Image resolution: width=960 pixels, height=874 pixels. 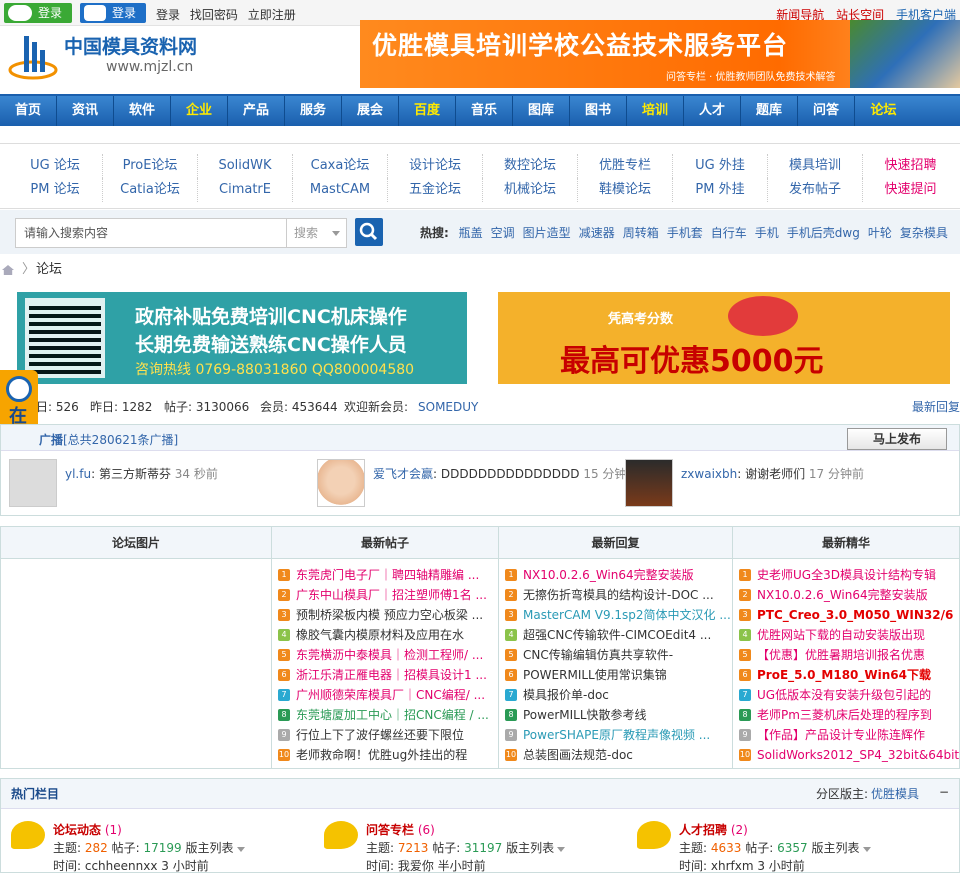 I want to click on subnav-link: 机械论坛, so click(x=530, y=190).